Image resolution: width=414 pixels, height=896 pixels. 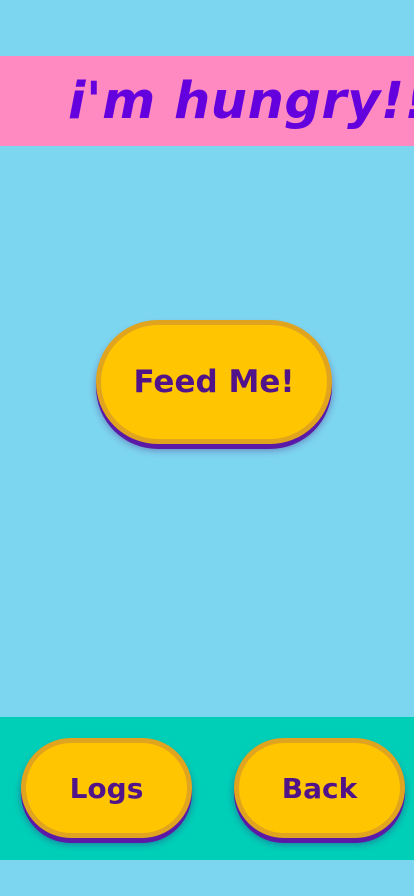 What do you see at coordinates (214, 382) in the screenshot?
I see `feed-me-button: Feed Me!` at bounding box center [214, 382].